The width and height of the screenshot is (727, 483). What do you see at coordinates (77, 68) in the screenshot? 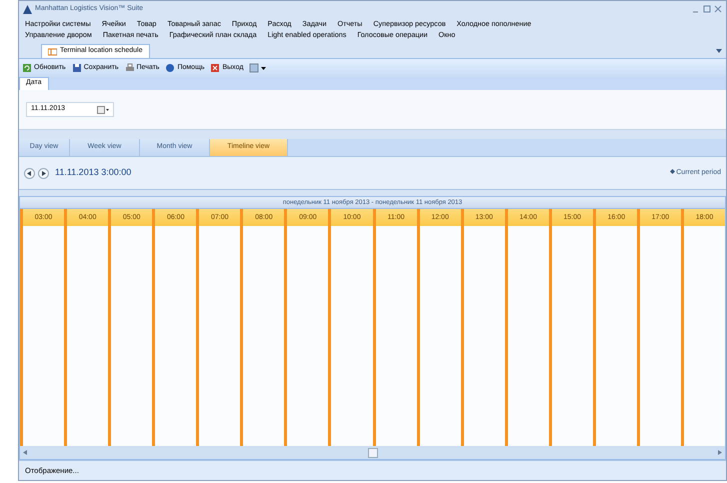
I see `save-icon` at bounding box center [77, 68].